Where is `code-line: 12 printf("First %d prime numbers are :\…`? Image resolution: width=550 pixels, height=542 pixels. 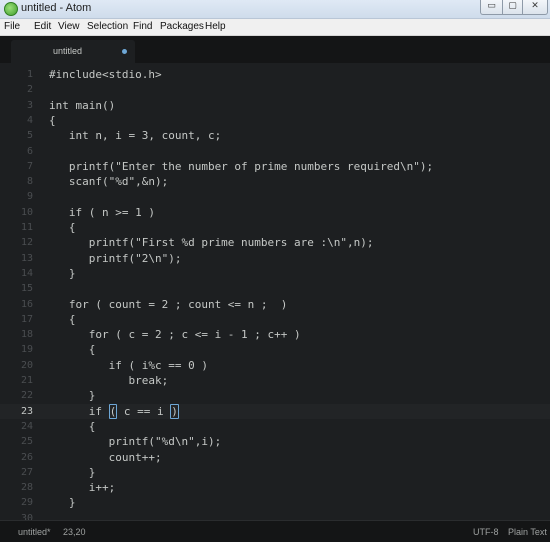
code-line: 12 printf("First %d prime numbers are :\… is located at coordinates (275, 242).